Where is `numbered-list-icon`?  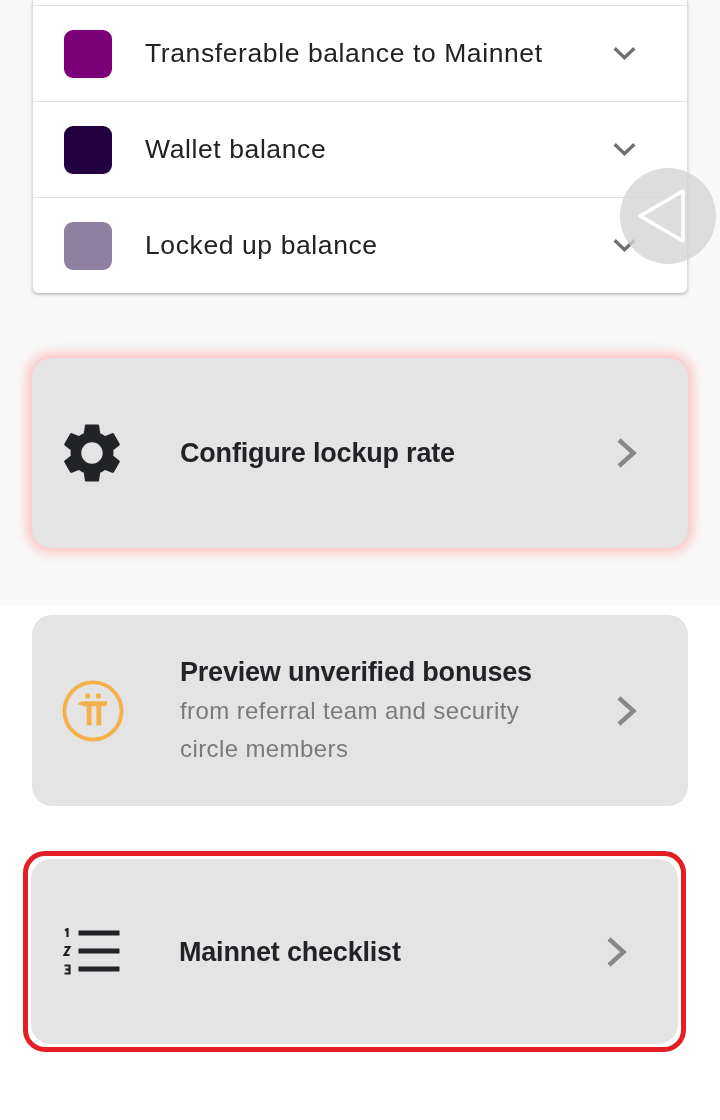
numbered-list-icon is located at coordinates (91, 951).